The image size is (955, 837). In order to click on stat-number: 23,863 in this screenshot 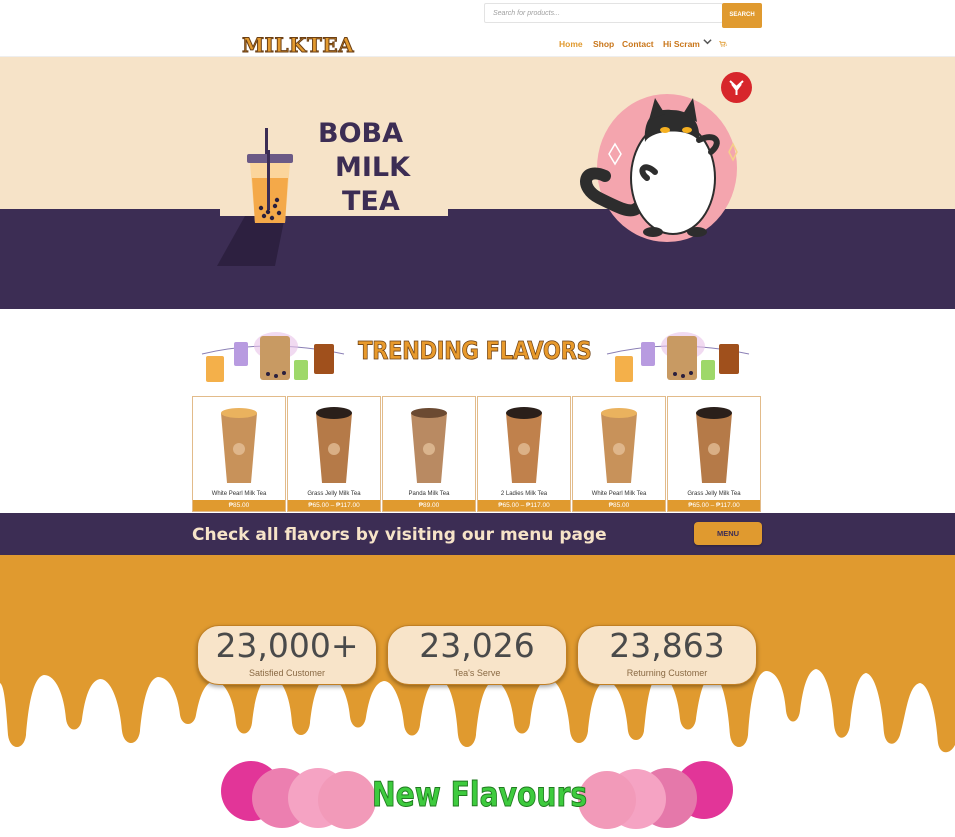, I will do `click(667, 645)`.